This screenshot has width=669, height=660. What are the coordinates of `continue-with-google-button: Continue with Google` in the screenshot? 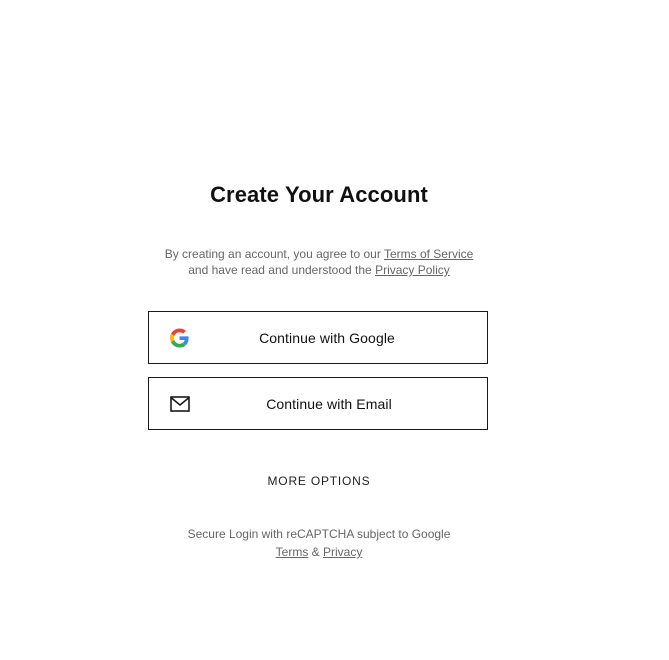 It's located at (318, 337).